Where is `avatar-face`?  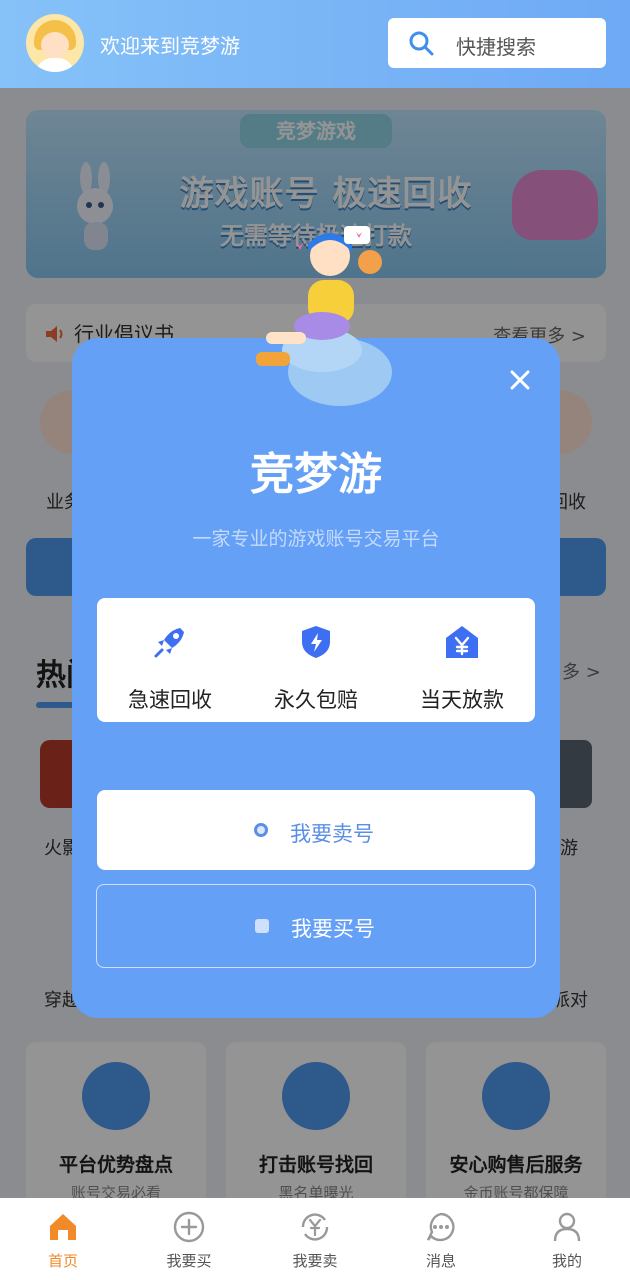 avatar-face is located at coordinates (55, 45).